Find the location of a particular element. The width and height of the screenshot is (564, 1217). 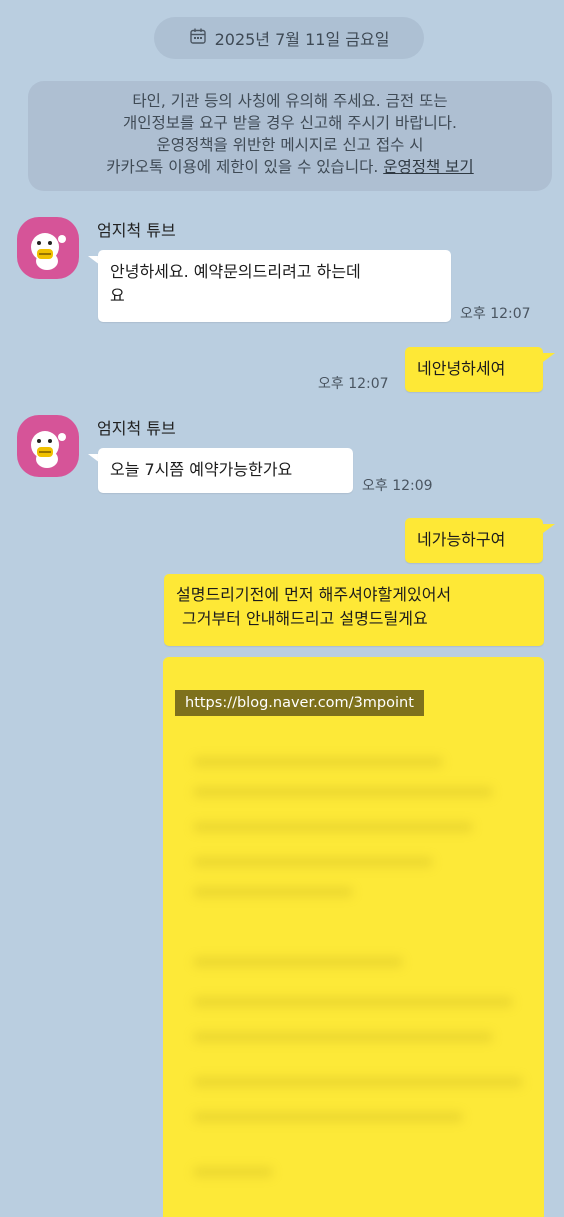

message-bubble-incoming: 오늘 7시쯤 예약가능한가요 is located at coordinates (225, 470).